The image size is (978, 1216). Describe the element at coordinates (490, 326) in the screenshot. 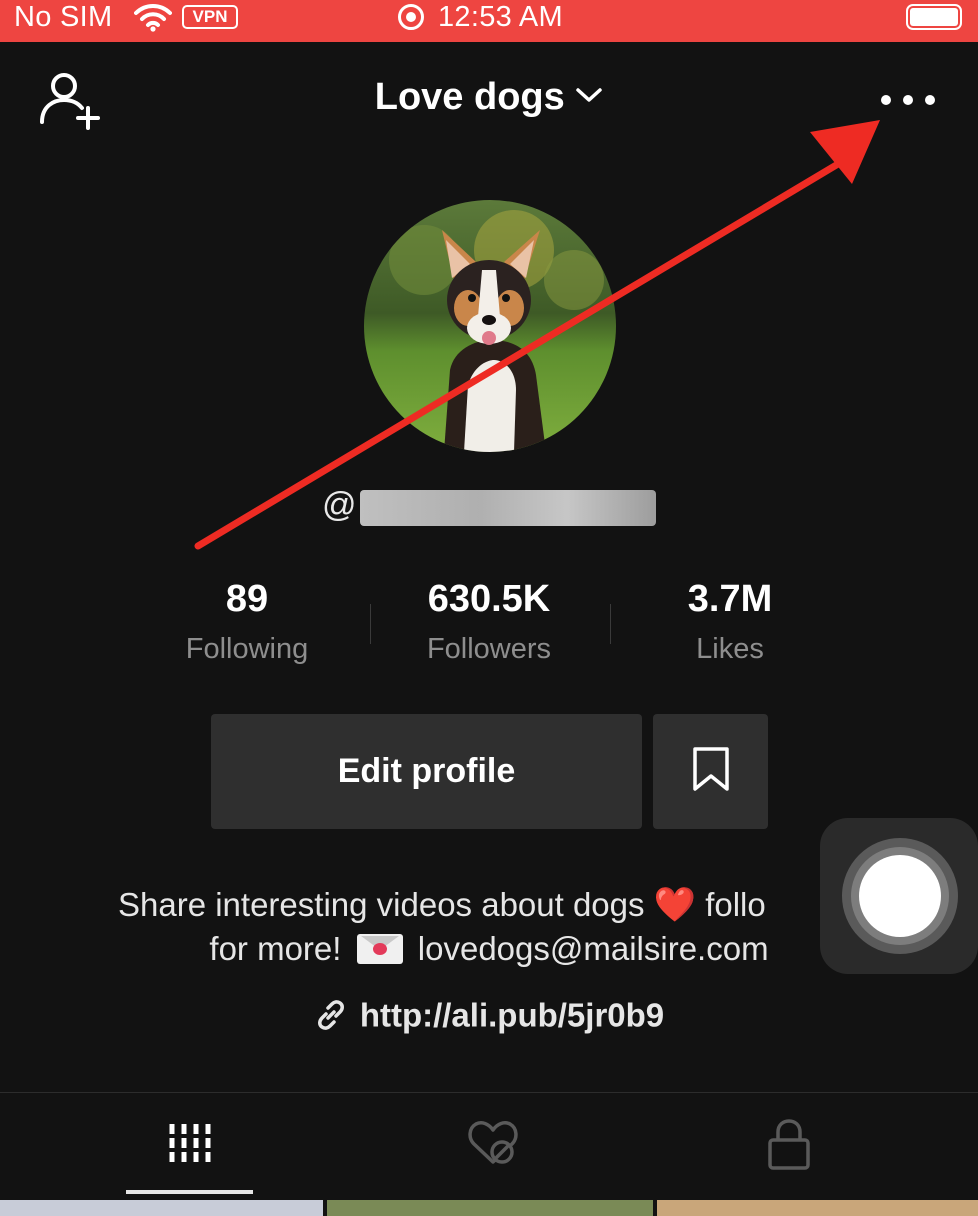

I see `avatar` at that location.